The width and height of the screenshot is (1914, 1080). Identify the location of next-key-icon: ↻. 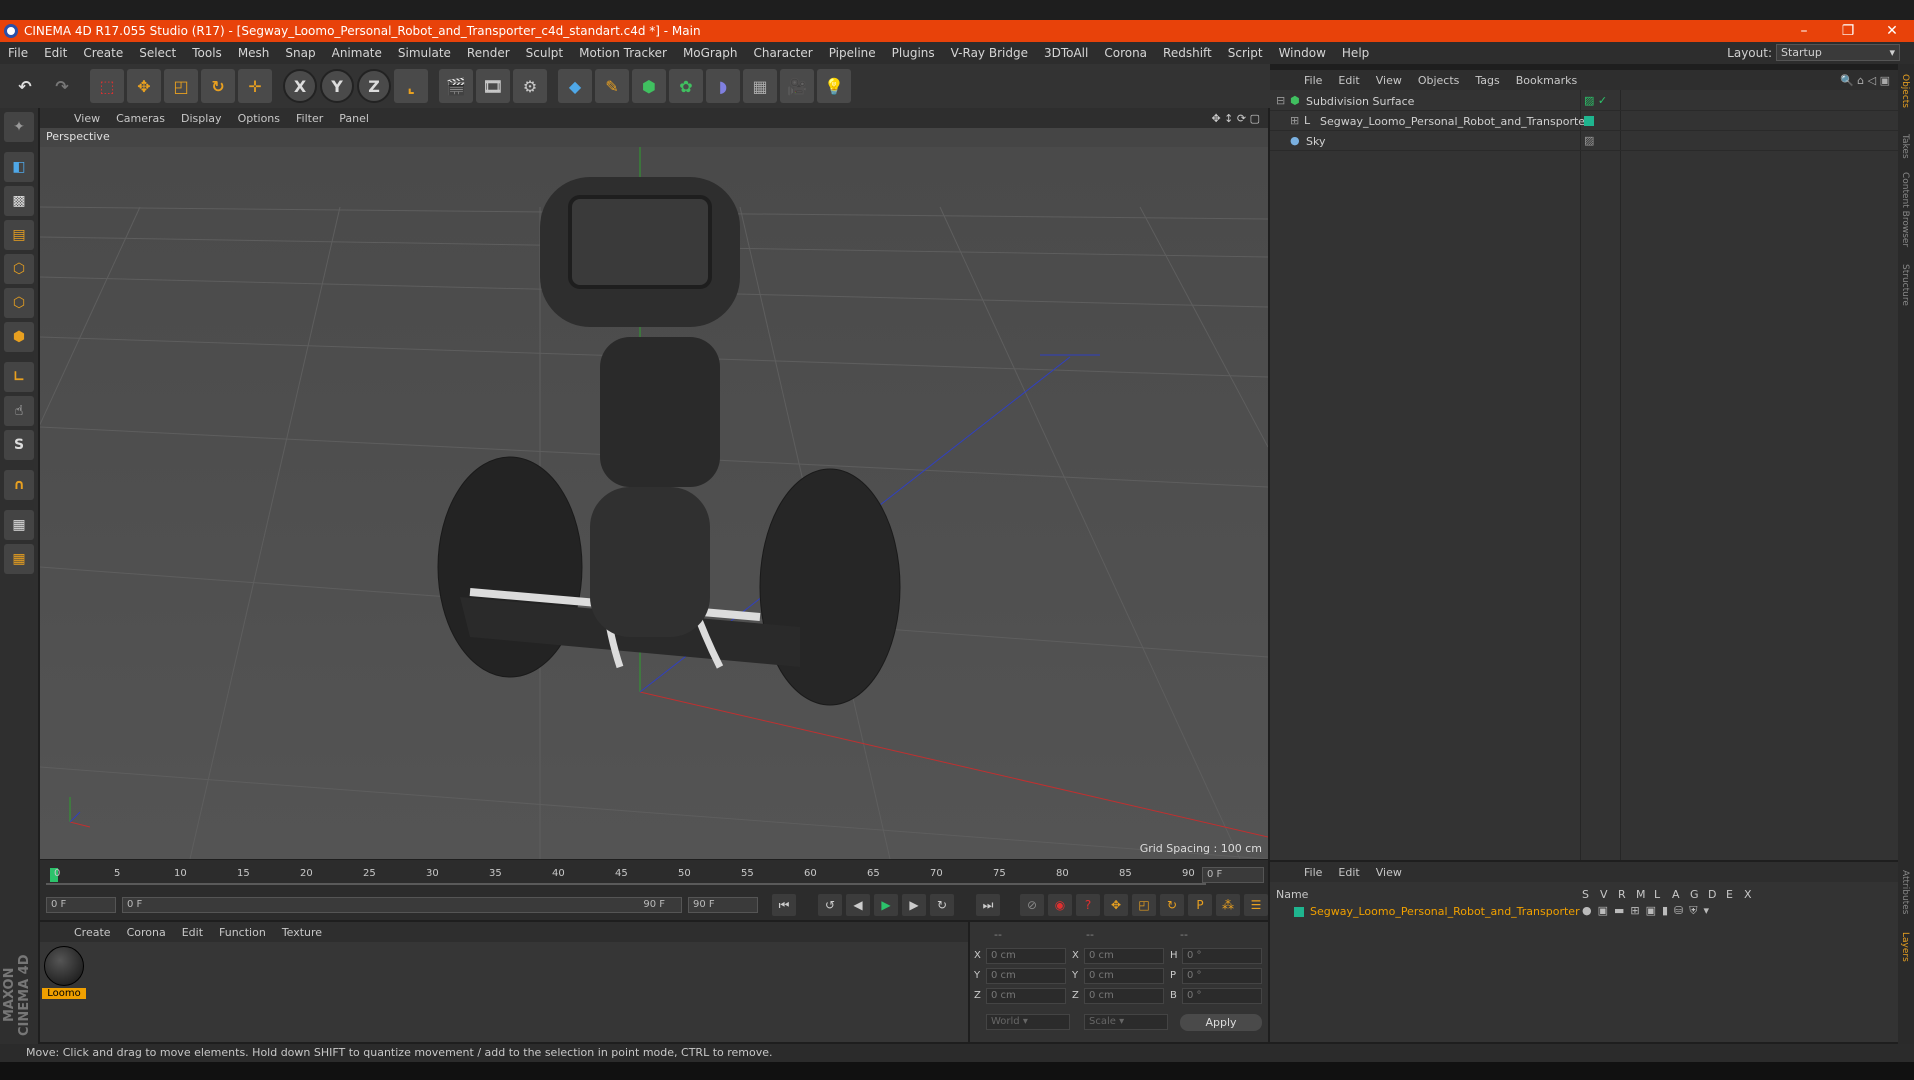
(942, 905).